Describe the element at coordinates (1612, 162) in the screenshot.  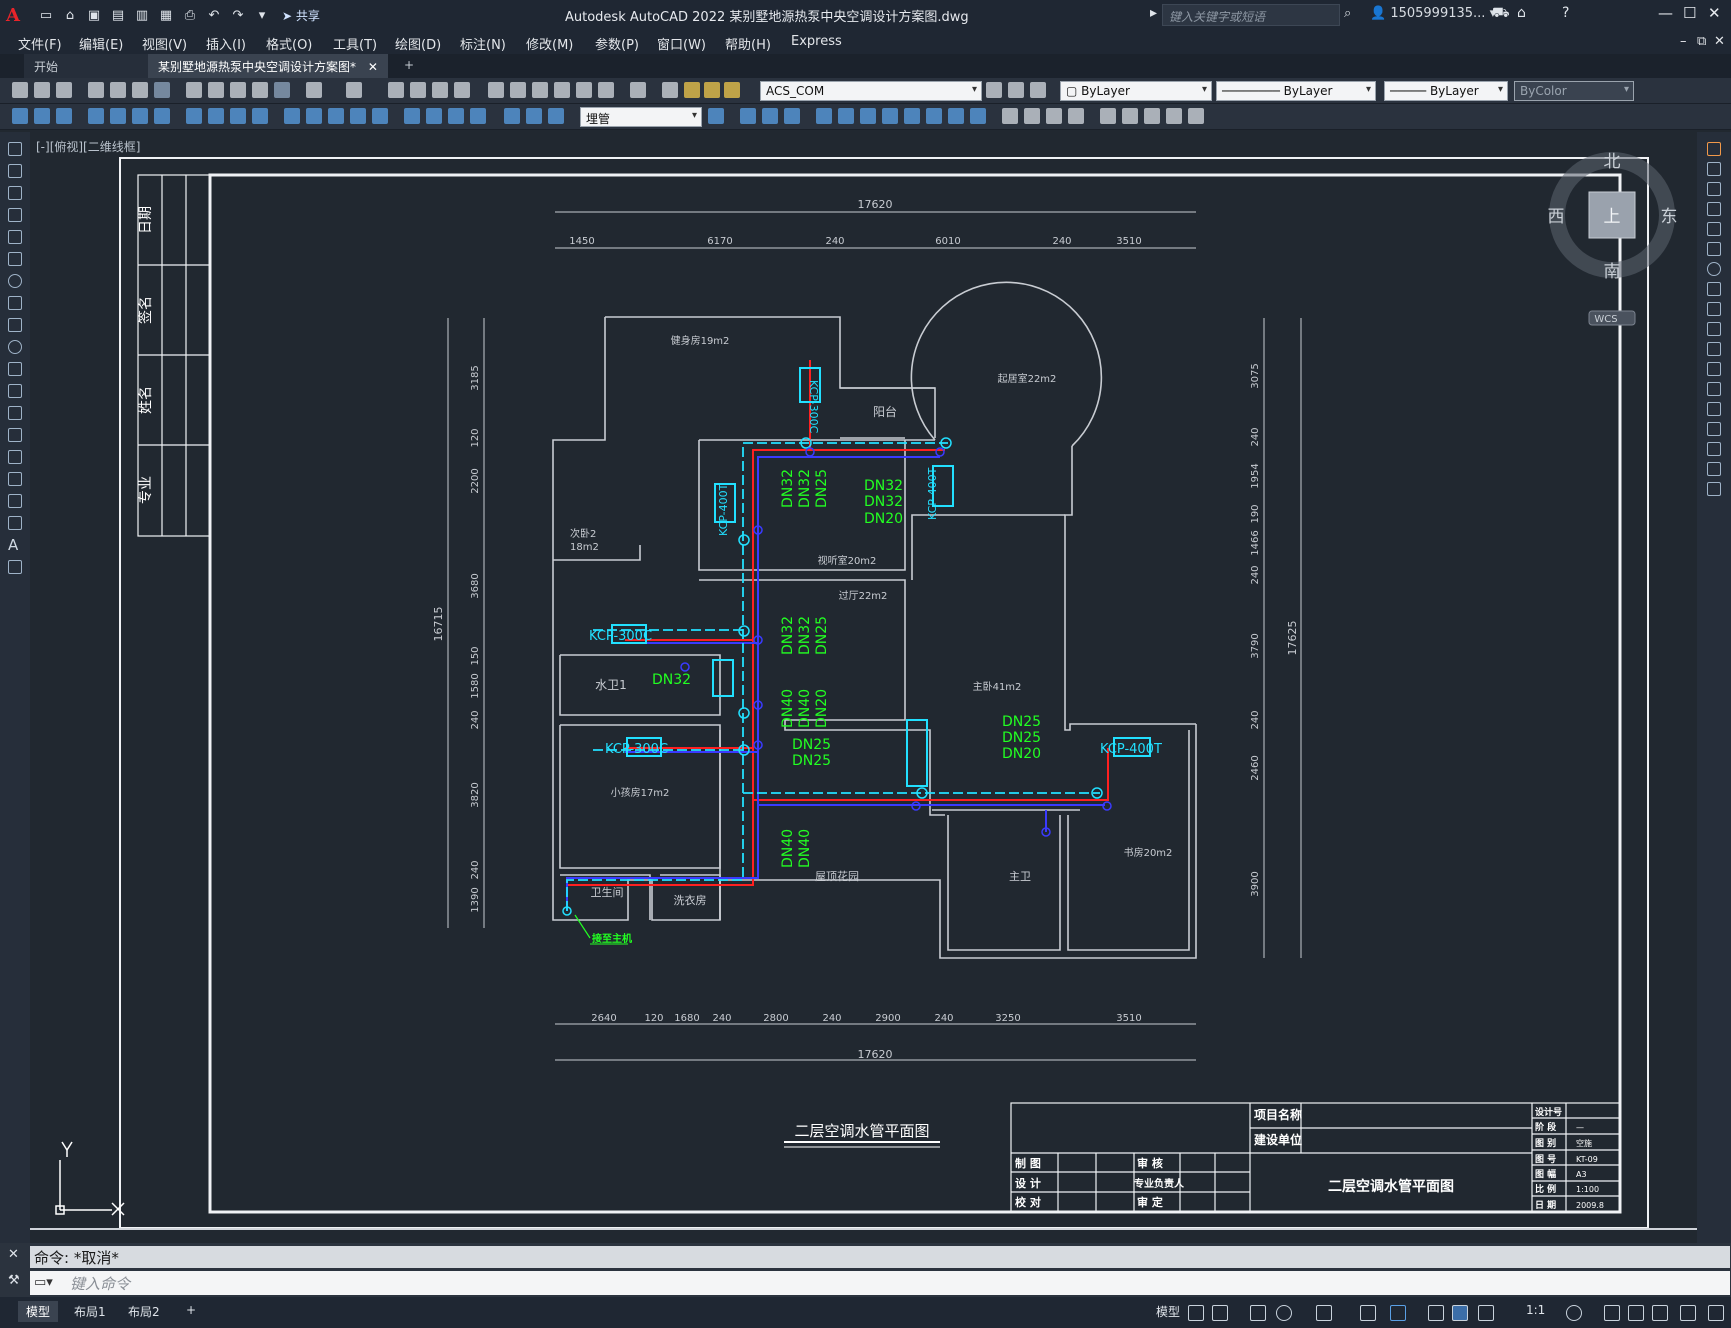
I see `viewcube-north: 北` at that location.